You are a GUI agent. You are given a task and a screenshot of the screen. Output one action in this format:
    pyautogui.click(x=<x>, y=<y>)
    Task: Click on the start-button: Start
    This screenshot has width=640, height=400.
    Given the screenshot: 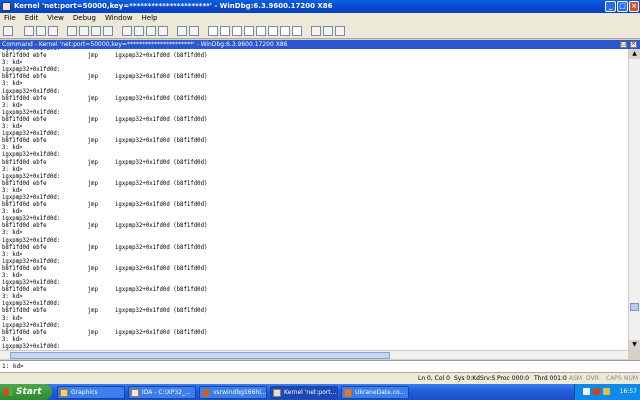 What is the action you would take?
    pyautogui.click(x=26, y=392)
    